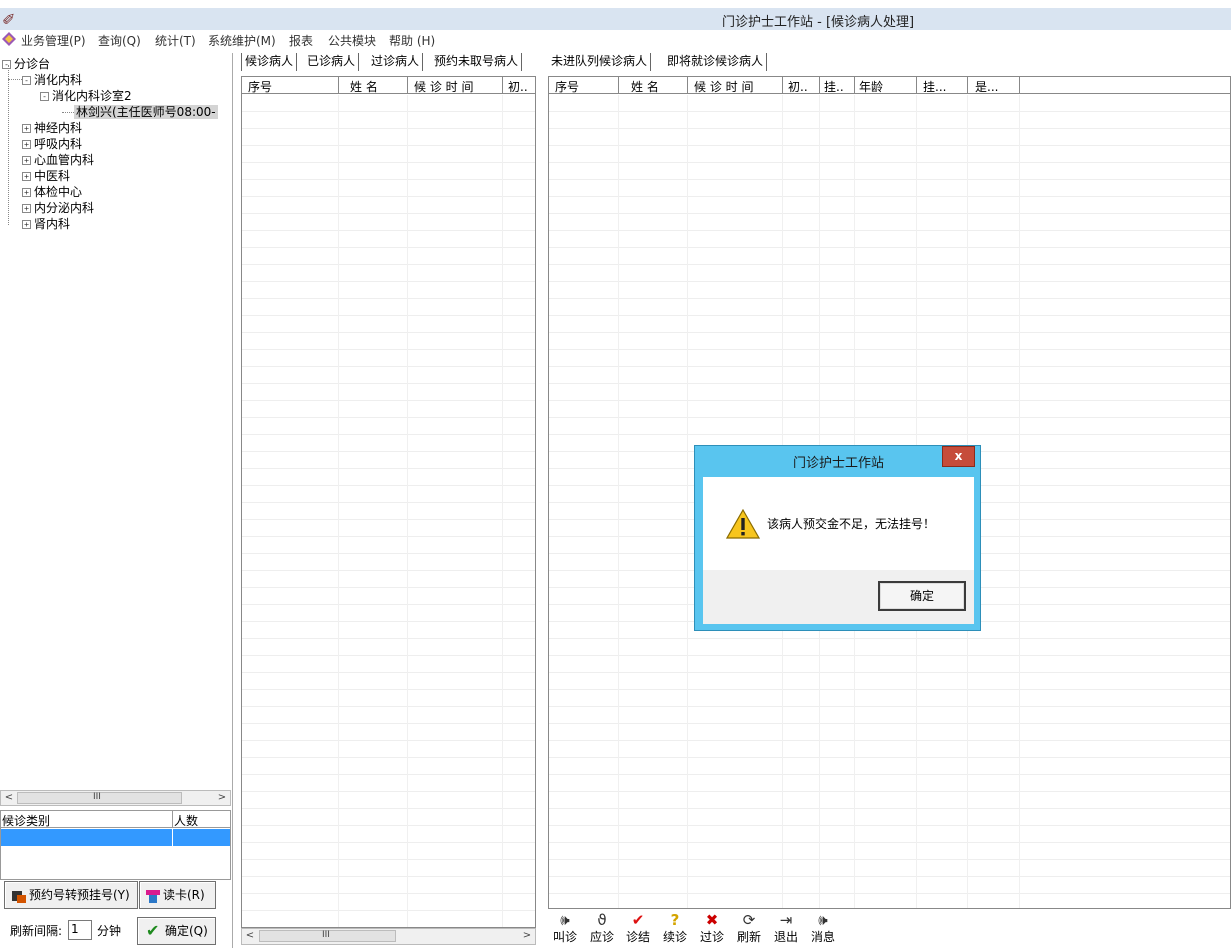  I want to click on tree-dept-respiratory: + 呼吸内科, so click(52, 144).